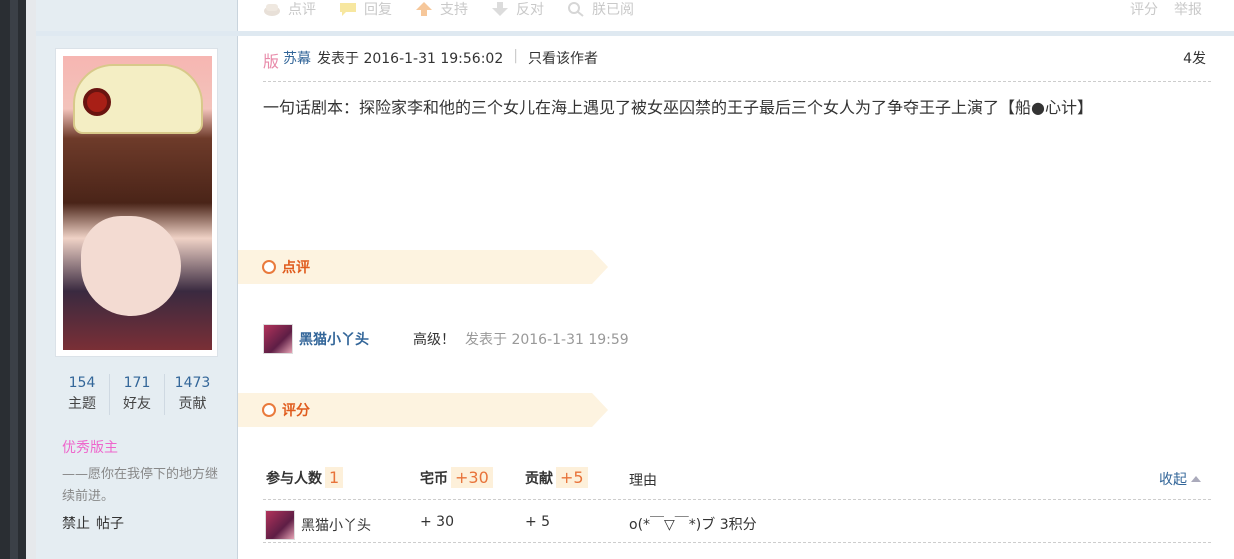 The width and height of the screenshot is (1234, 559). I want to click on comment-text: 高级！, so click(434, 340).